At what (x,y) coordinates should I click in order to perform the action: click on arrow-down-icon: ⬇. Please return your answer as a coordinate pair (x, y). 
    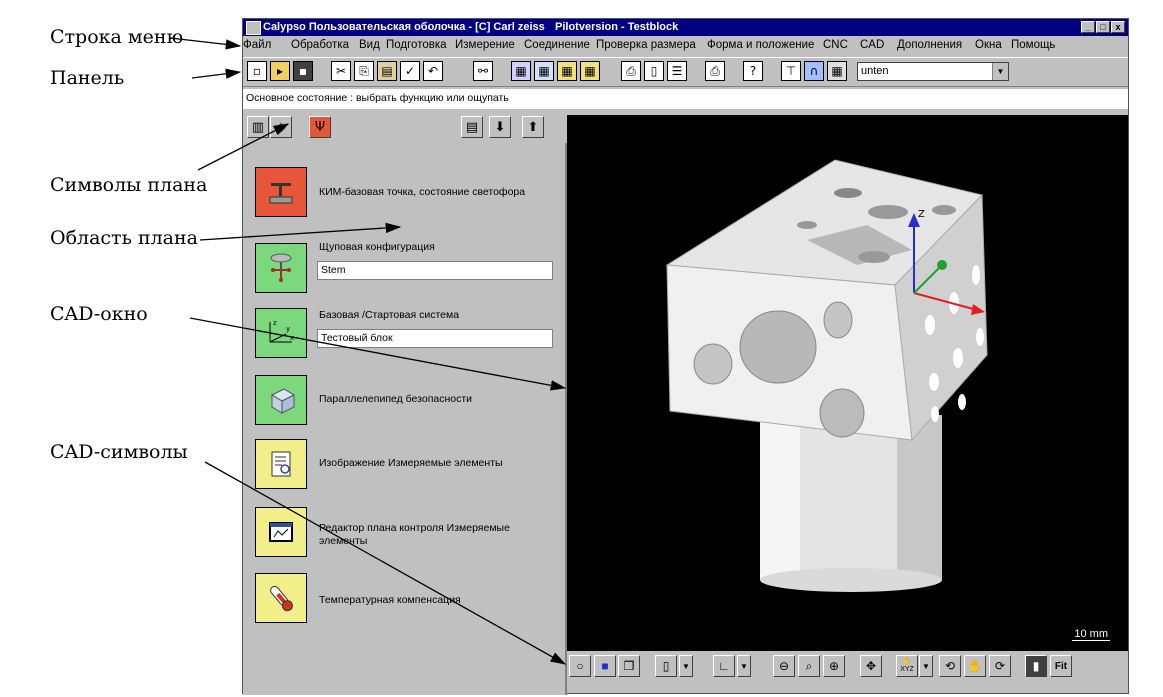
    Looking at the image, I should click on (500, 127).